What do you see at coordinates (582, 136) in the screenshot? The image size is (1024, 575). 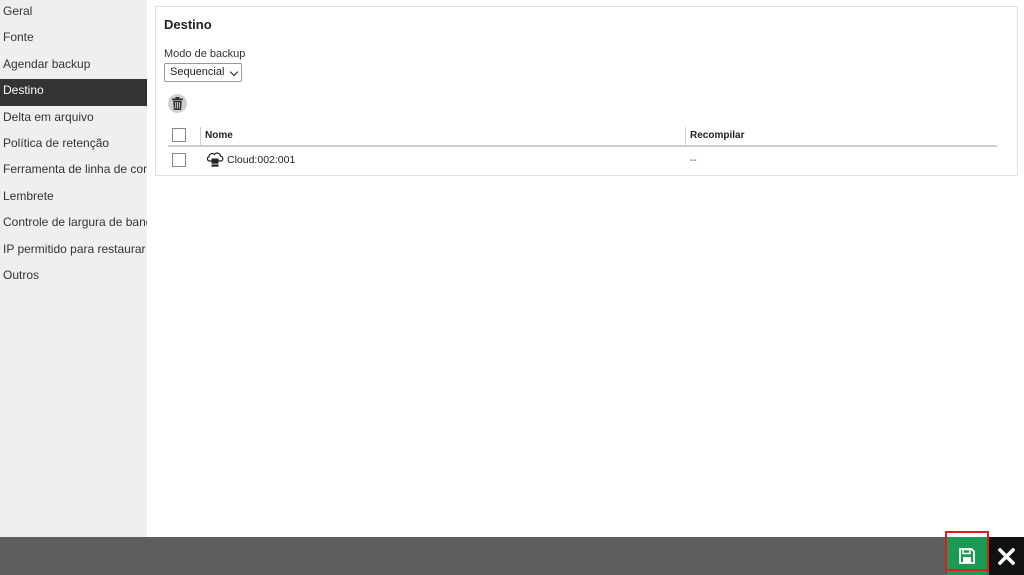 I see `table-header: Nome Recompilar` at bounding box center [582, 136].